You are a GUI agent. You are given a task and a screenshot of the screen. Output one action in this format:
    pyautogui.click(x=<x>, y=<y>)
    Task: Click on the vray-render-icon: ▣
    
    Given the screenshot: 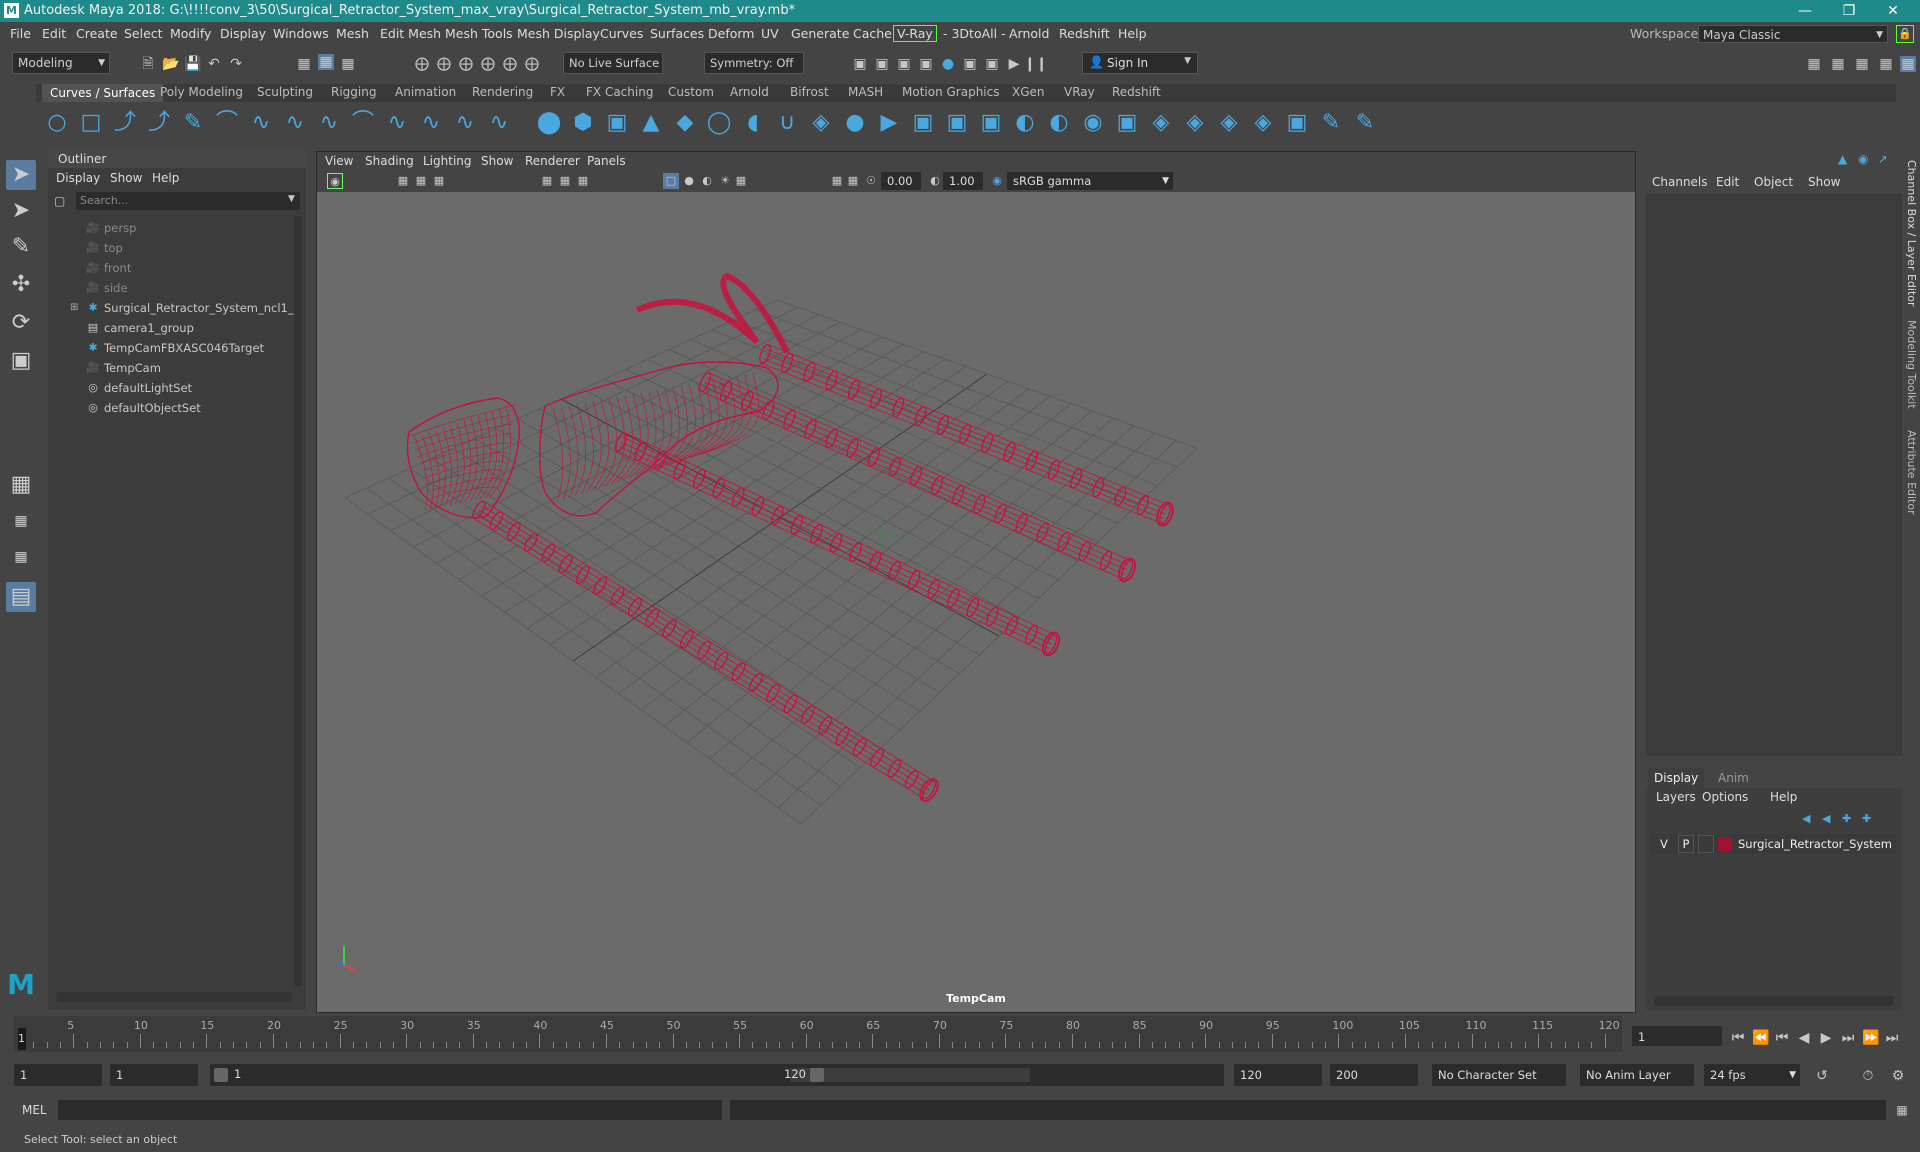 What is the action you would take?
    pyautogui.click(x=992, y=64)
    